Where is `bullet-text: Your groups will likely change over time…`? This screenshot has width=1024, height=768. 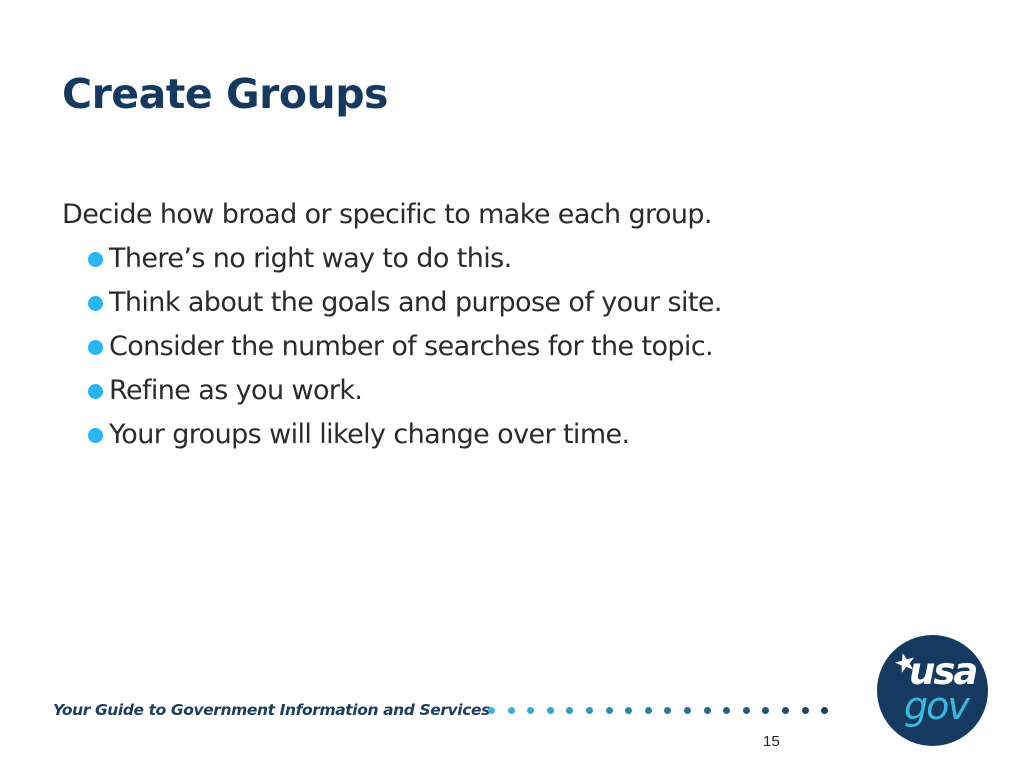 bullet-text: Your groups will likely change over time… is located at coordinates (369, 434).